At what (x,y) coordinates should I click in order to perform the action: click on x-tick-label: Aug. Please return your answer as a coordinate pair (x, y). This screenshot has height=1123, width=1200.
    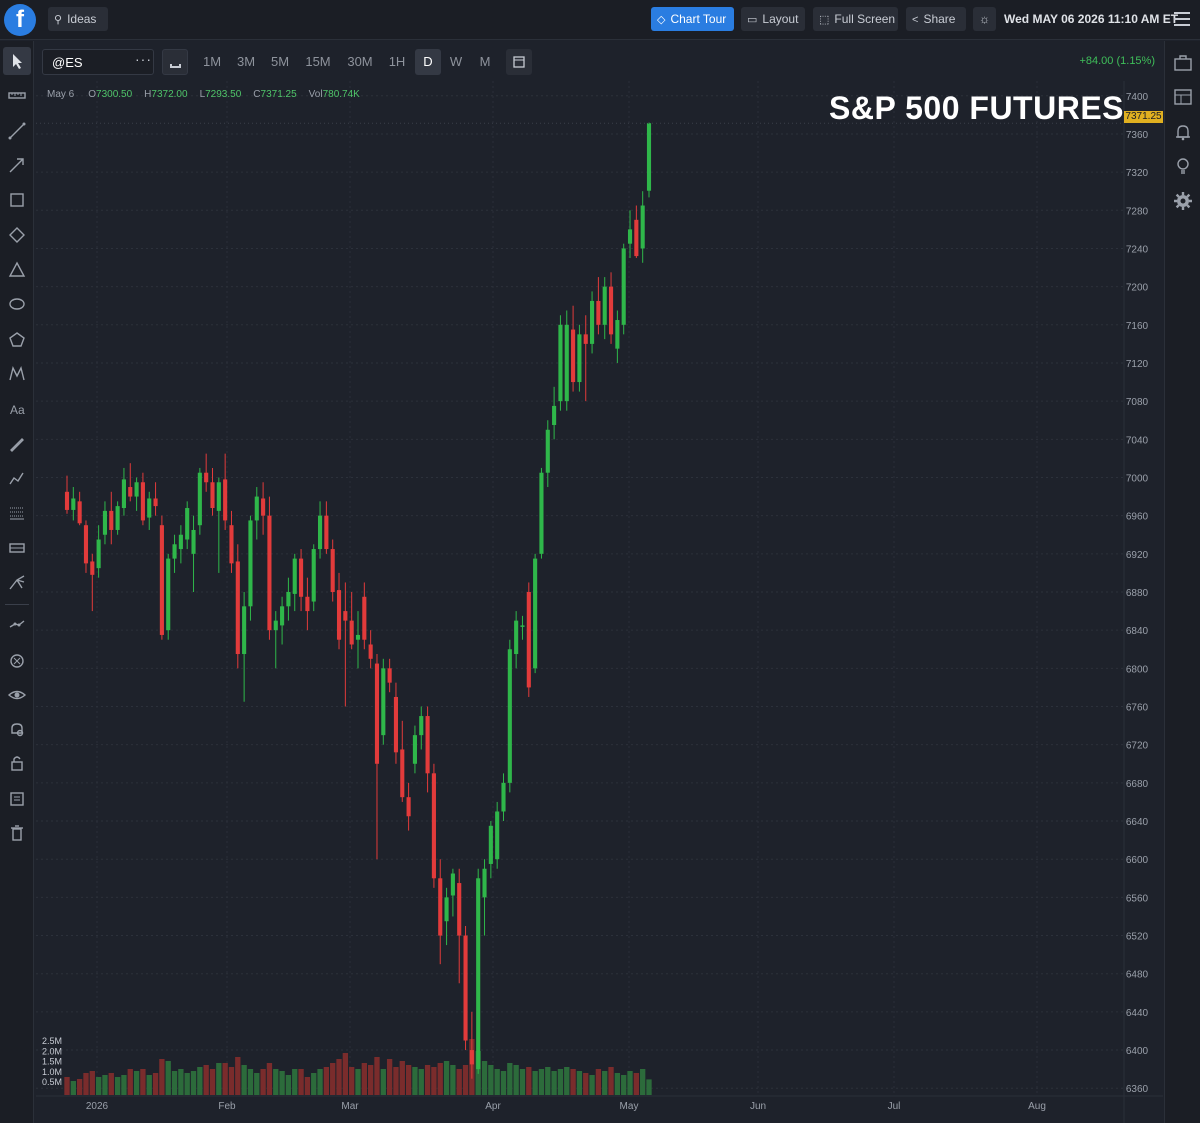
    Looking at the image, I should click on (1037, 1106).